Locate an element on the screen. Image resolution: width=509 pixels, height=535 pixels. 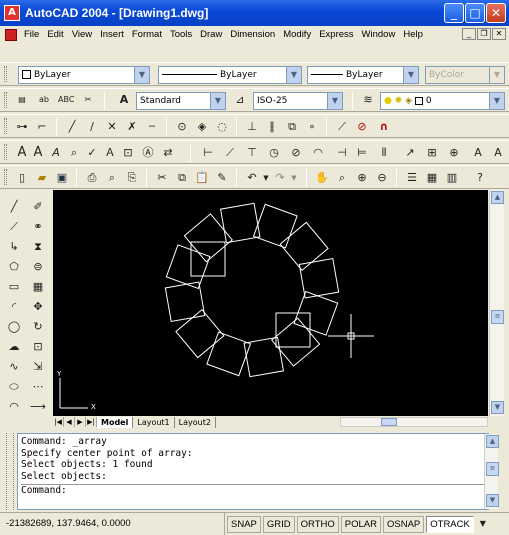
baseline-dimension-icon: ⊨ is located at coordinates (362, 153).